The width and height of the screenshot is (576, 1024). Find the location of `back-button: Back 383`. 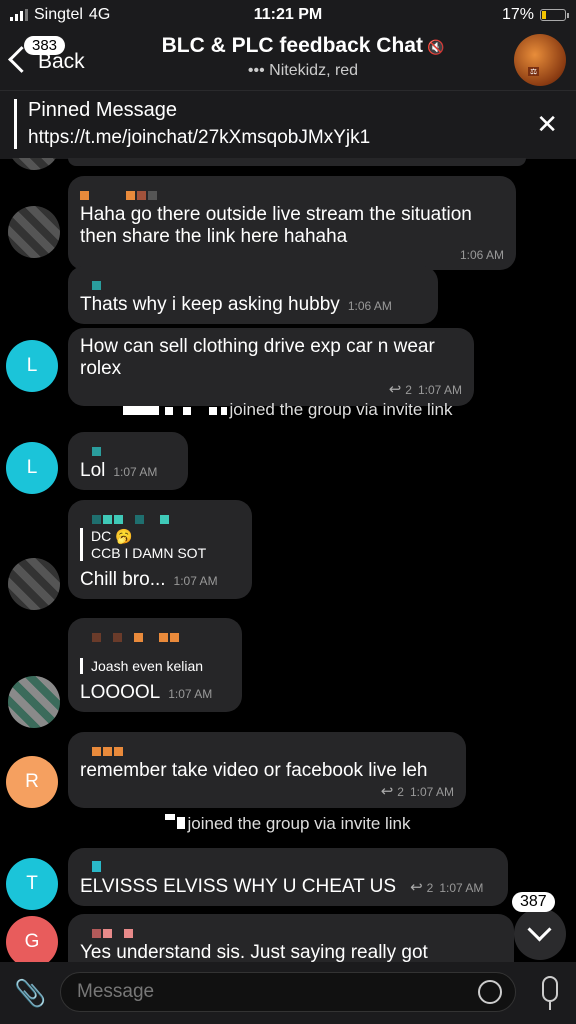

back-button: Back 383 is located at coordinates (53, 58).